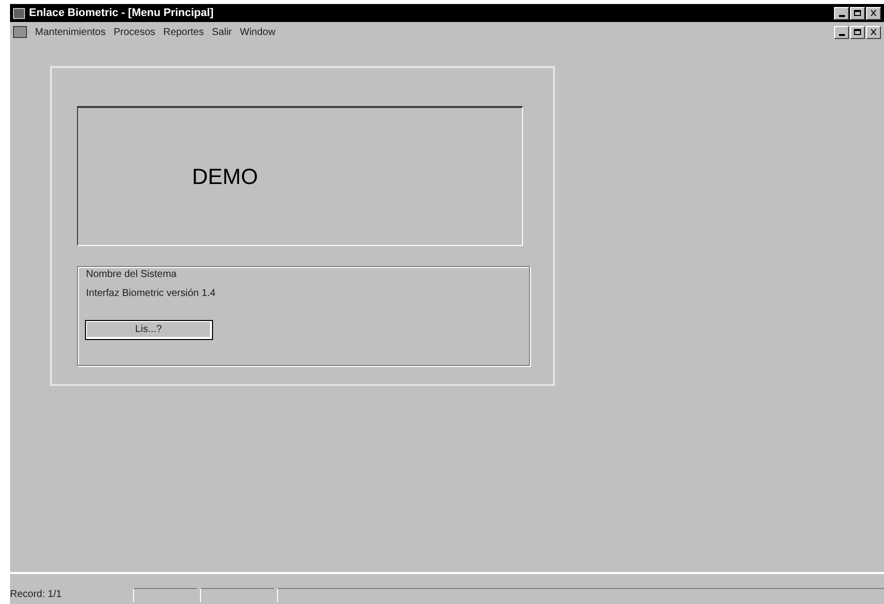 This screenshot has height=604, width=884. What do you see at coordinates (70, 32) in the screenshot?
I see `menu-item: Mantenimientos` at bounding box center [70, 32].